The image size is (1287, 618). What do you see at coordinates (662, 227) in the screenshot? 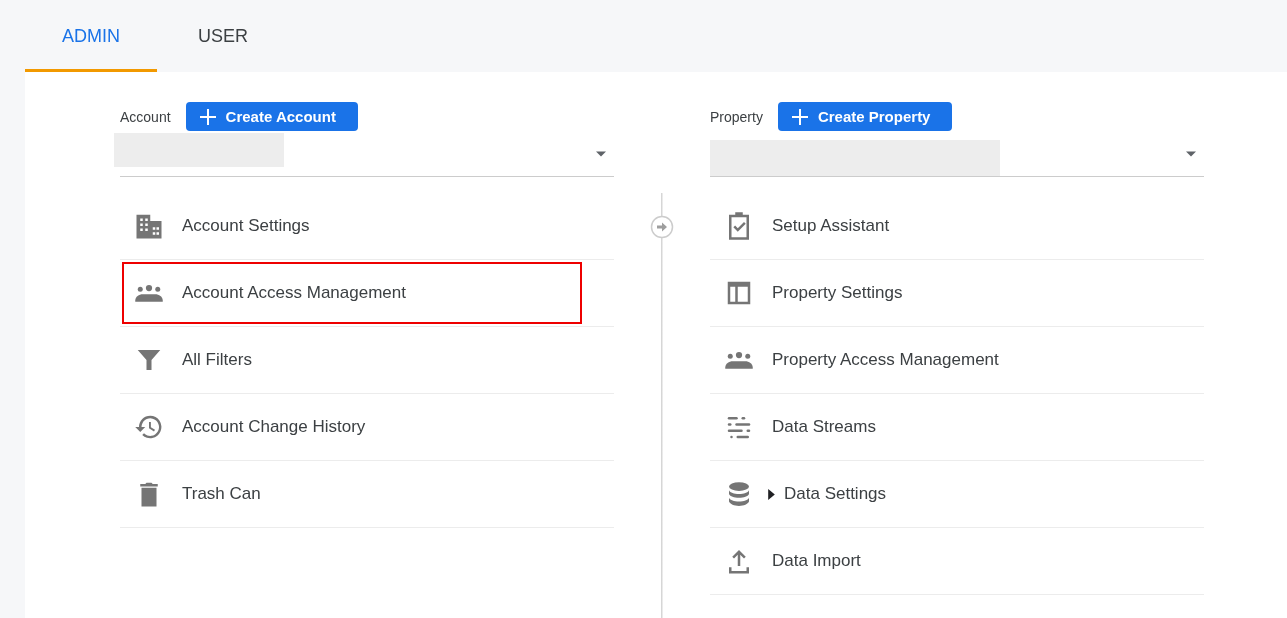
I see `arrow-circle-icon` at bounding box center [662, 227].